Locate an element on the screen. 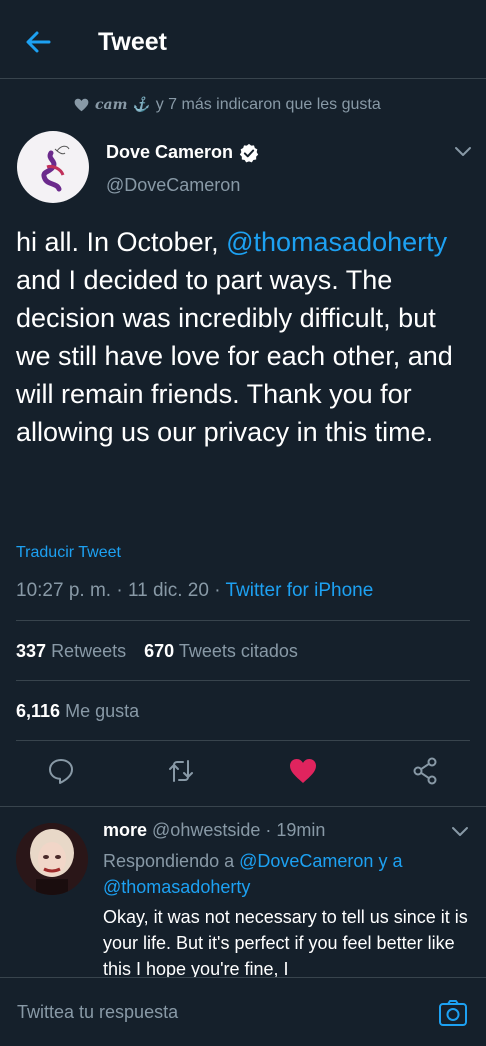  reply-avatar-photo is located at coordinates (52, 859).